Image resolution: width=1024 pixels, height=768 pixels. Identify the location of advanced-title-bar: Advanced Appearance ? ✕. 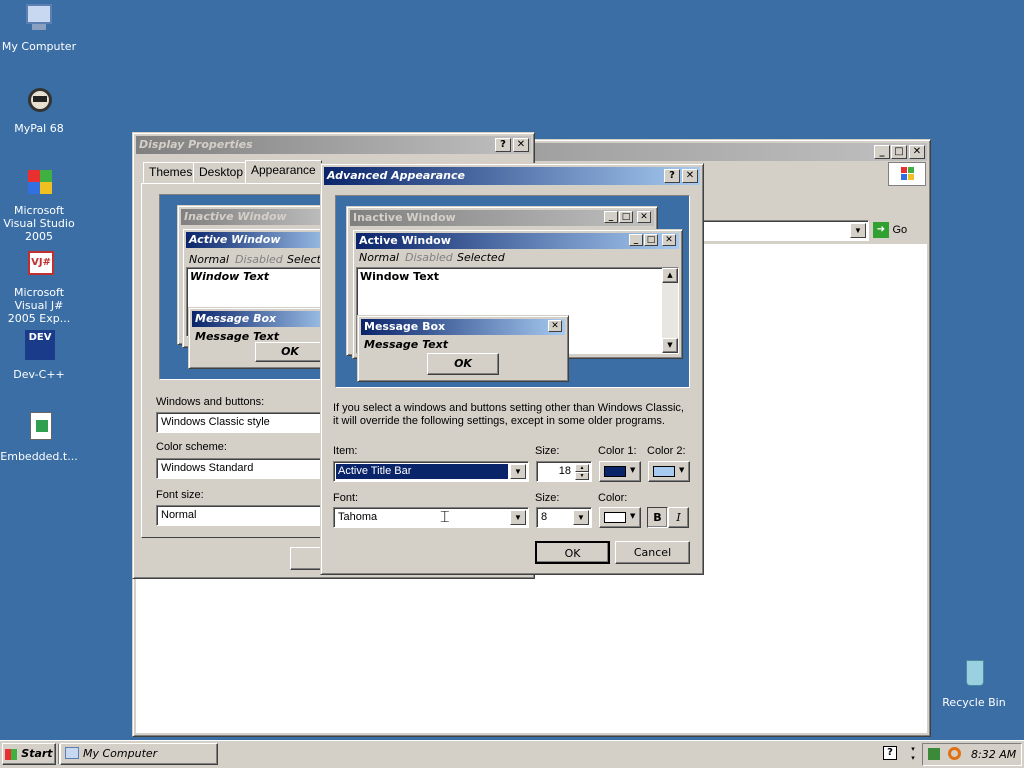
(512, 176).